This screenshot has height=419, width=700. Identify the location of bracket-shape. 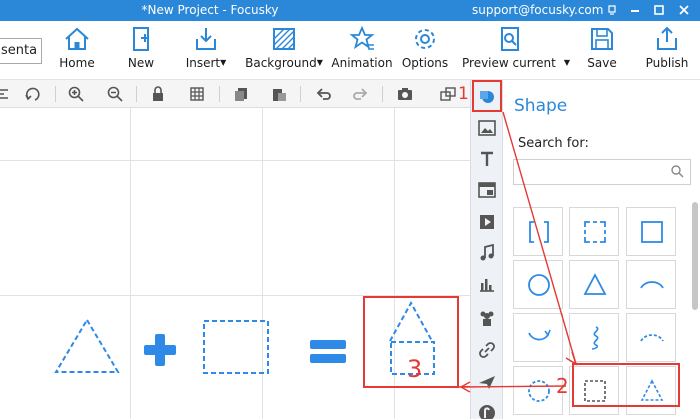
(538, 231).